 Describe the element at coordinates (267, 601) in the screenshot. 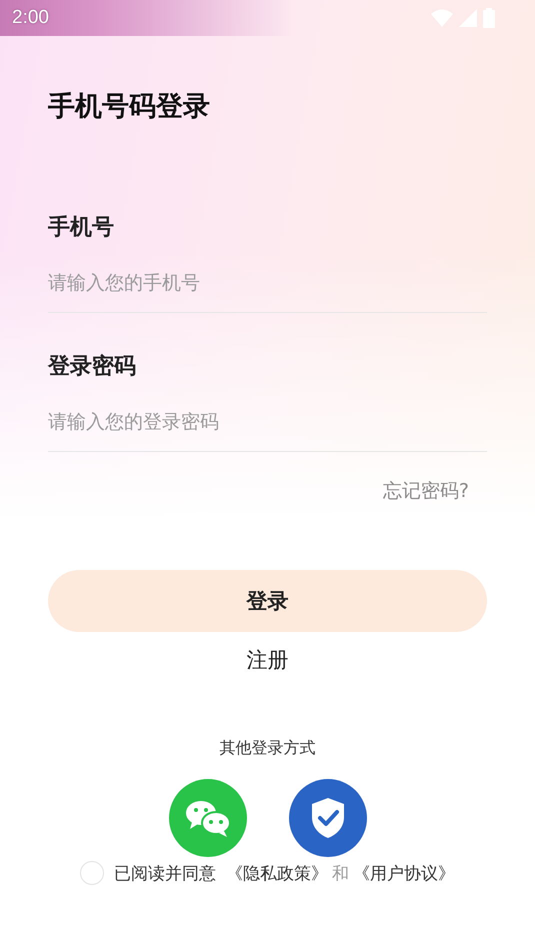

I see `login-button: 登录` at that location.